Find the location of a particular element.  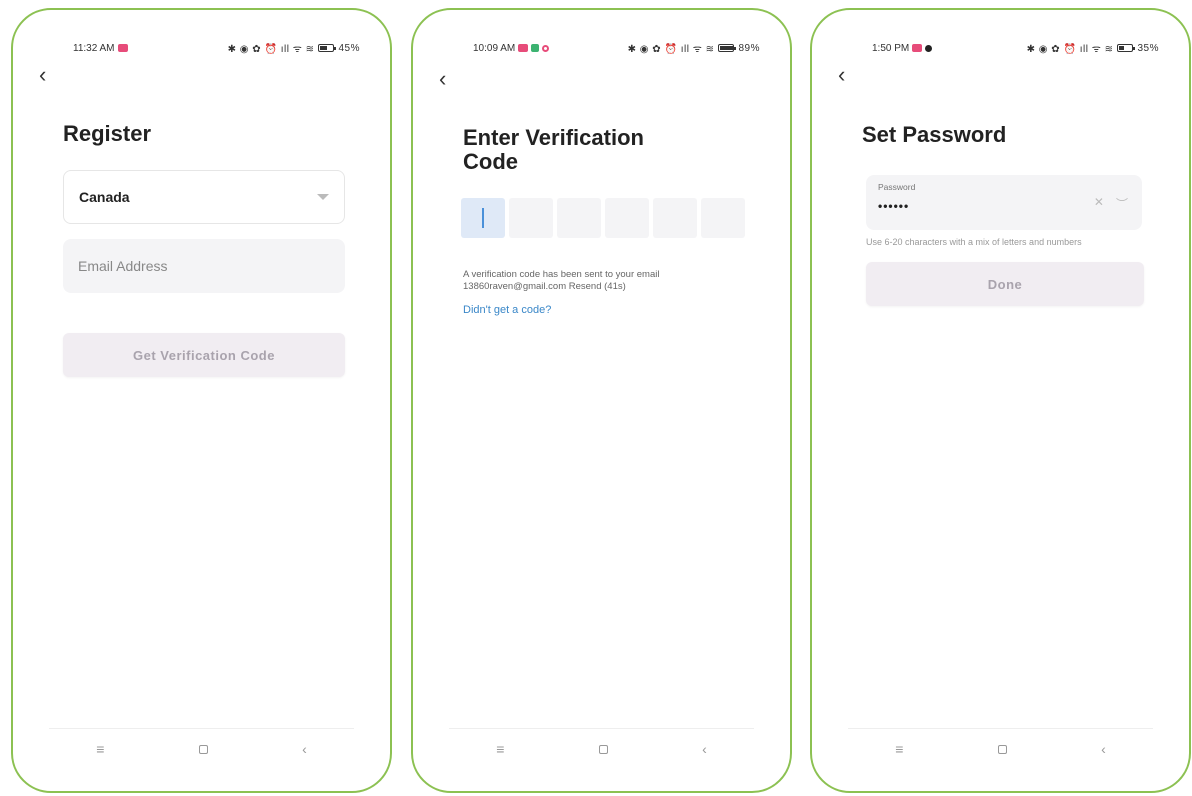

chevron-down-icon is located at coordinates (323, 197).